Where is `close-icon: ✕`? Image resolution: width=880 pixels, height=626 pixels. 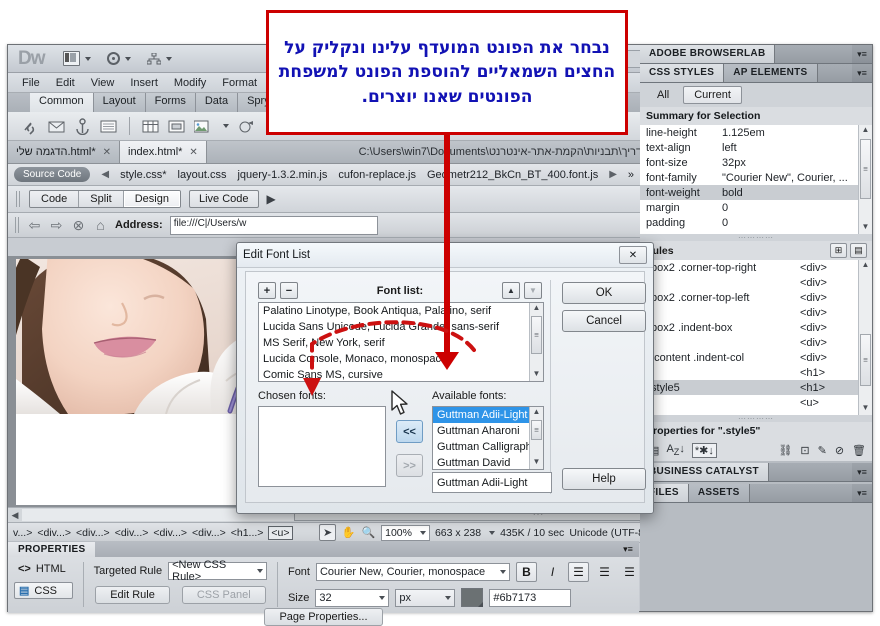 close-icon: ✕ is located at coordinates (193, 152).